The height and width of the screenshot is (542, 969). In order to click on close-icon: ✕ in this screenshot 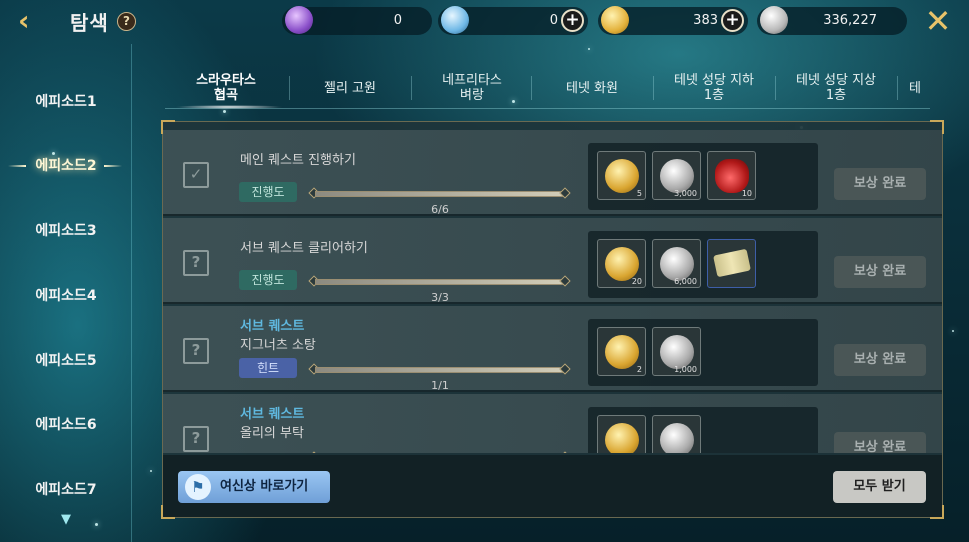, I will do `click(938, 21)`.